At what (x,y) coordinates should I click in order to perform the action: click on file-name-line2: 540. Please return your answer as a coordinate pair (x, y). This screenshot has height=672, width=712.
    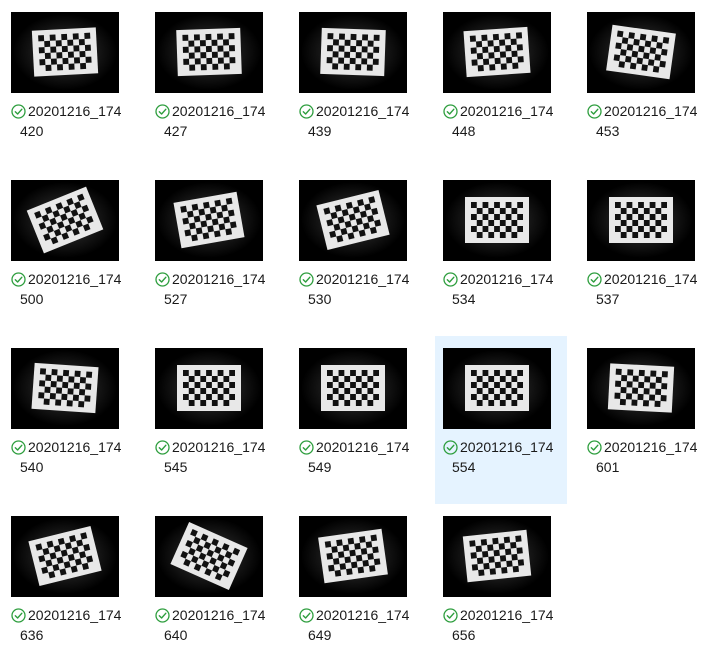
    Looking at the image, I should click on (31, 467).